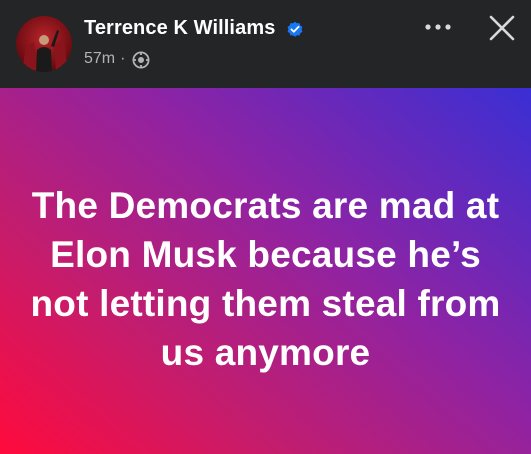  I want to click on avatar, so click(44, 44).